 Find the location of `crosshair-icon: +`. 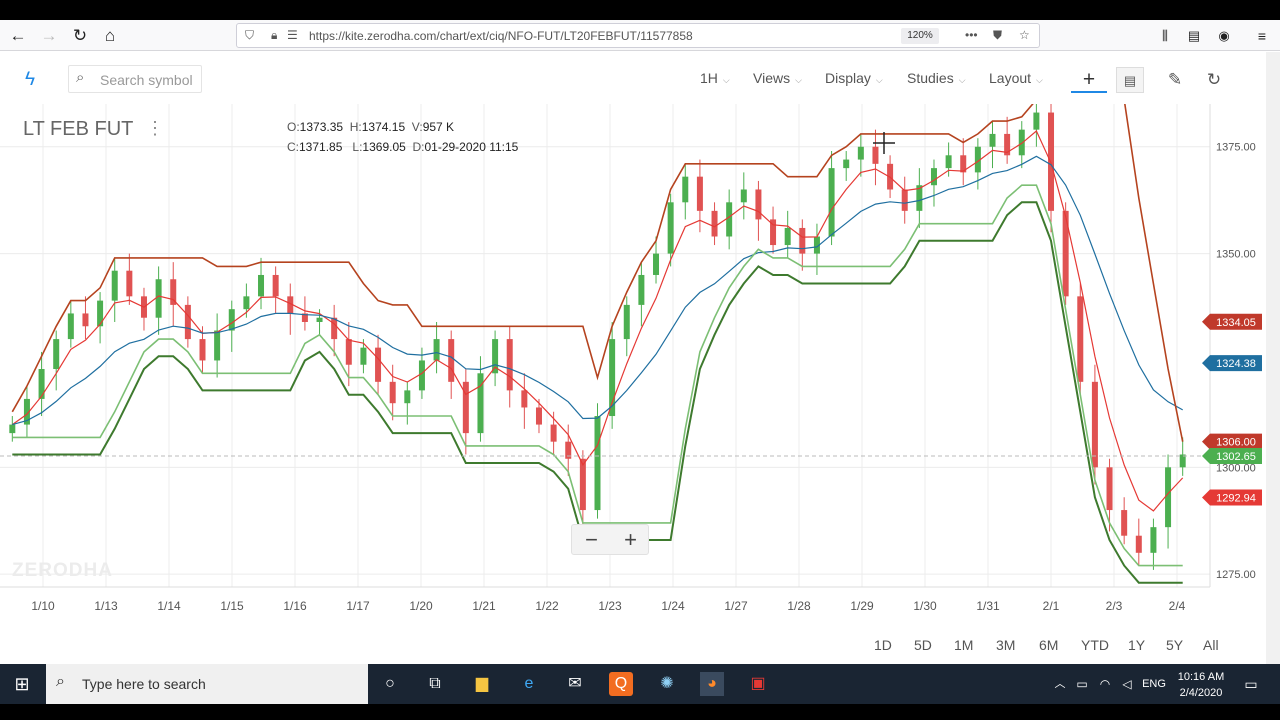

crosshair-icon: + is located at coordinates (1089, 80).